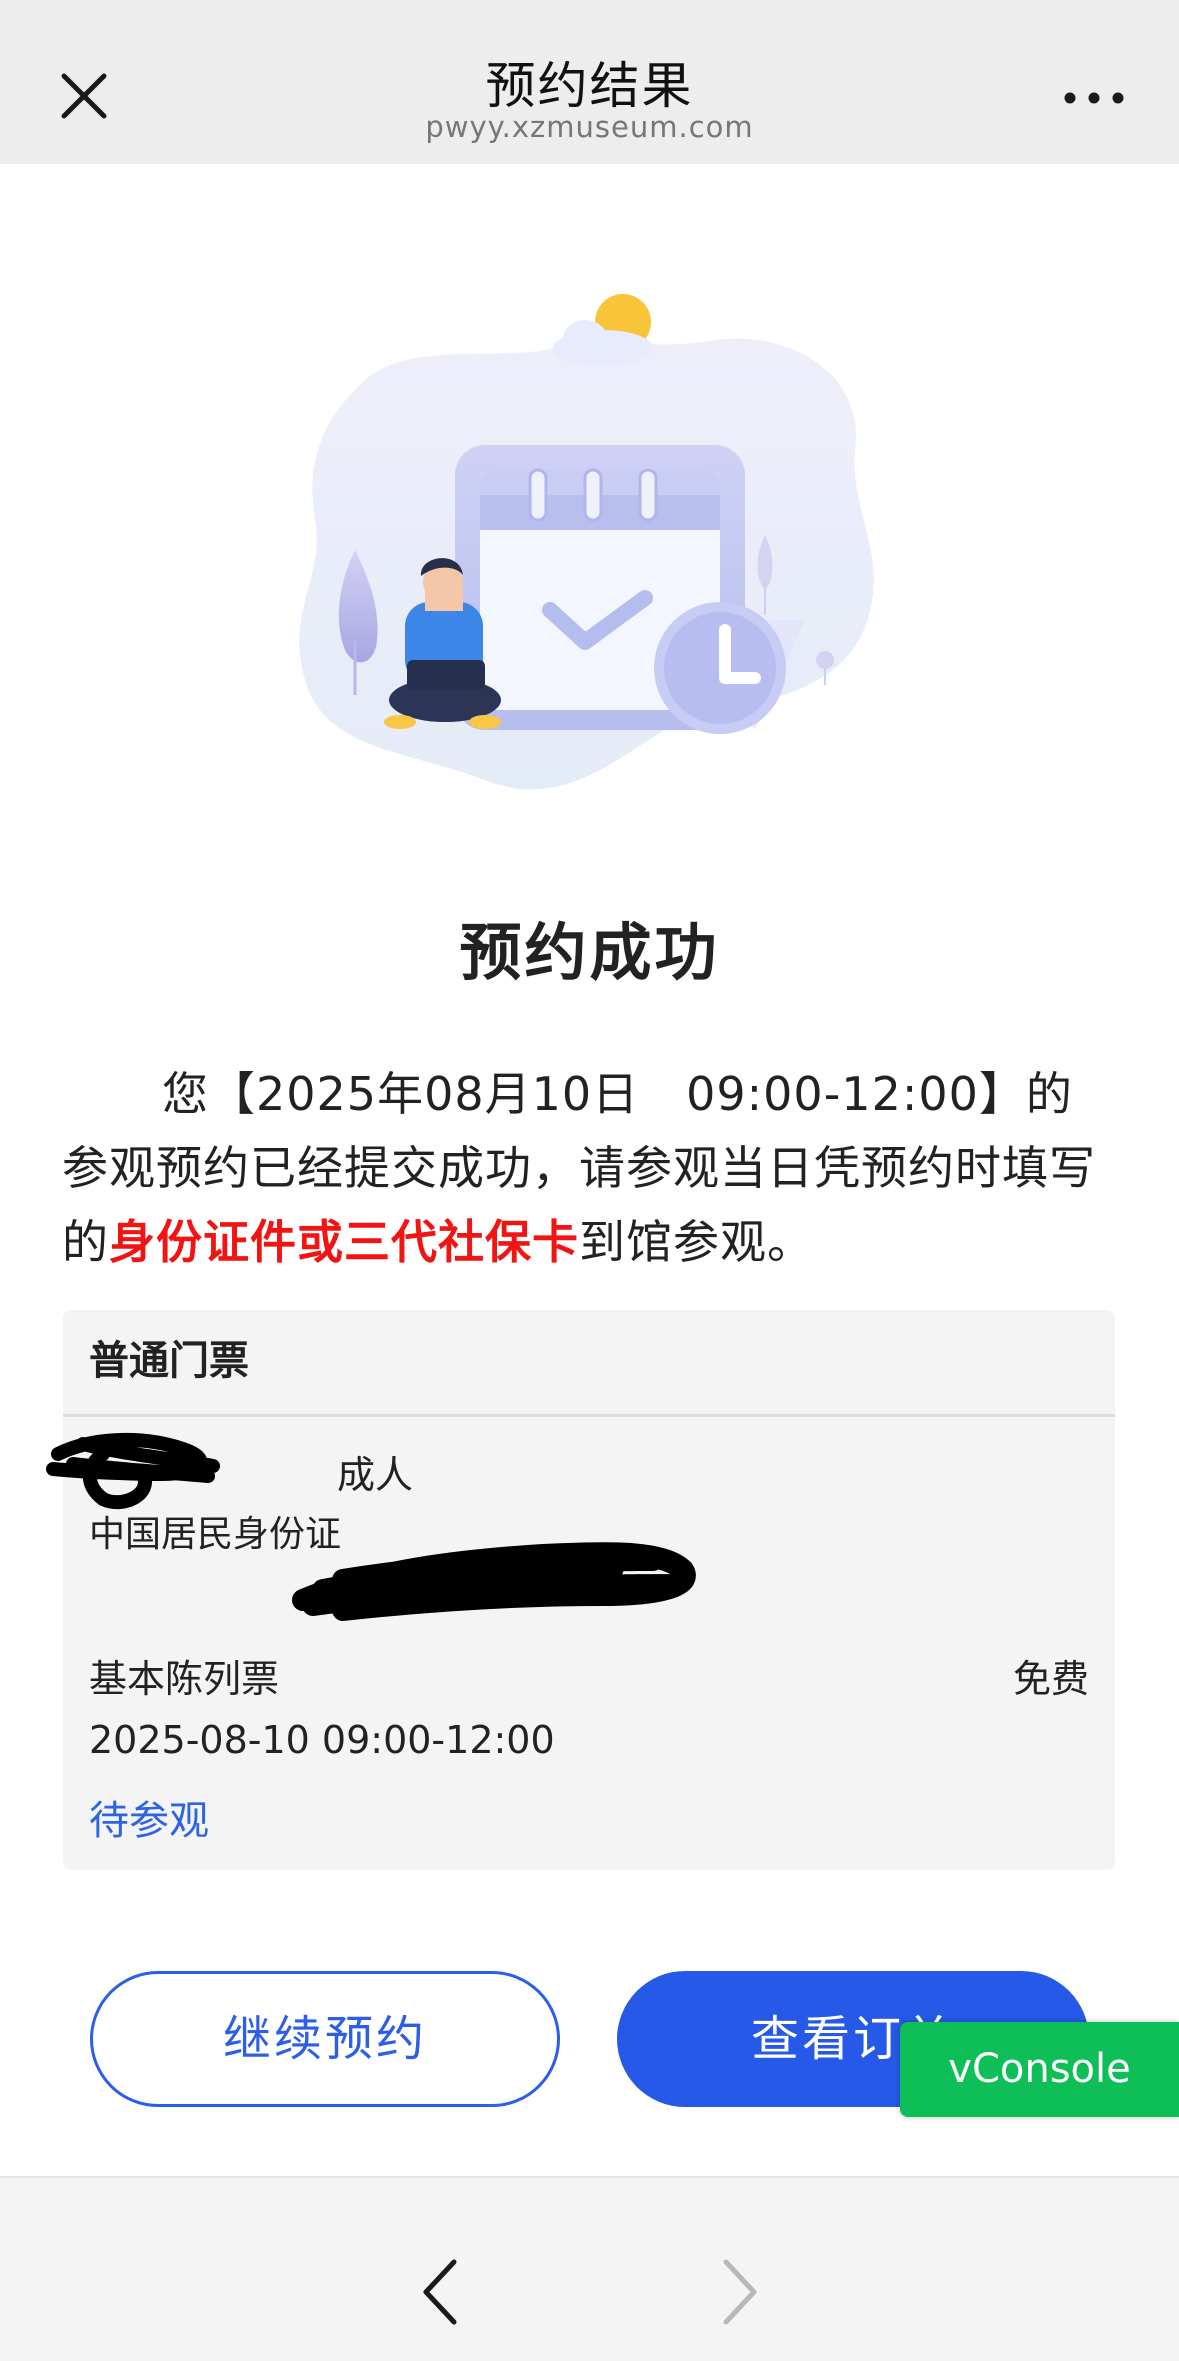 The height and width of the screenshot is (2361, 1179). Describe the element at coordinates (589, 2268) in the screenshot. I see `browser-bottom-bar` at that location.